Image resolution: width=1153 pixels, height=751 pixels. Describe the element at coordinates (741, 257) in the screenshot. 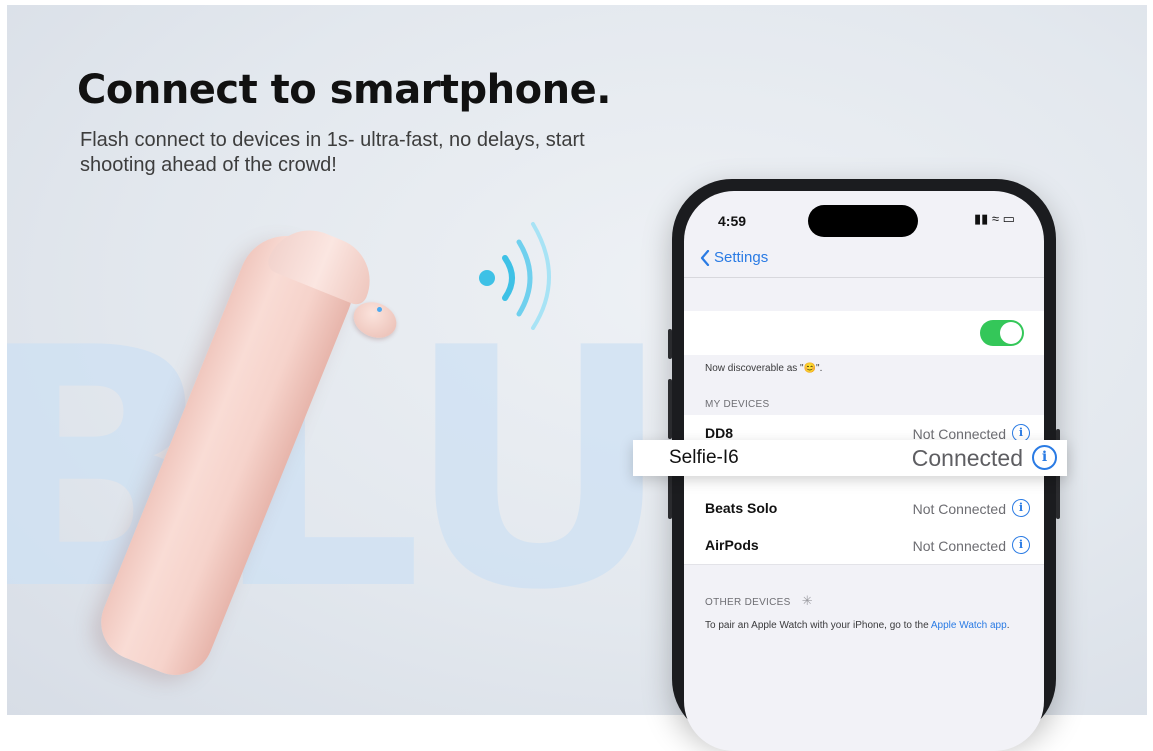

I see `back-label: Settings` at that location.